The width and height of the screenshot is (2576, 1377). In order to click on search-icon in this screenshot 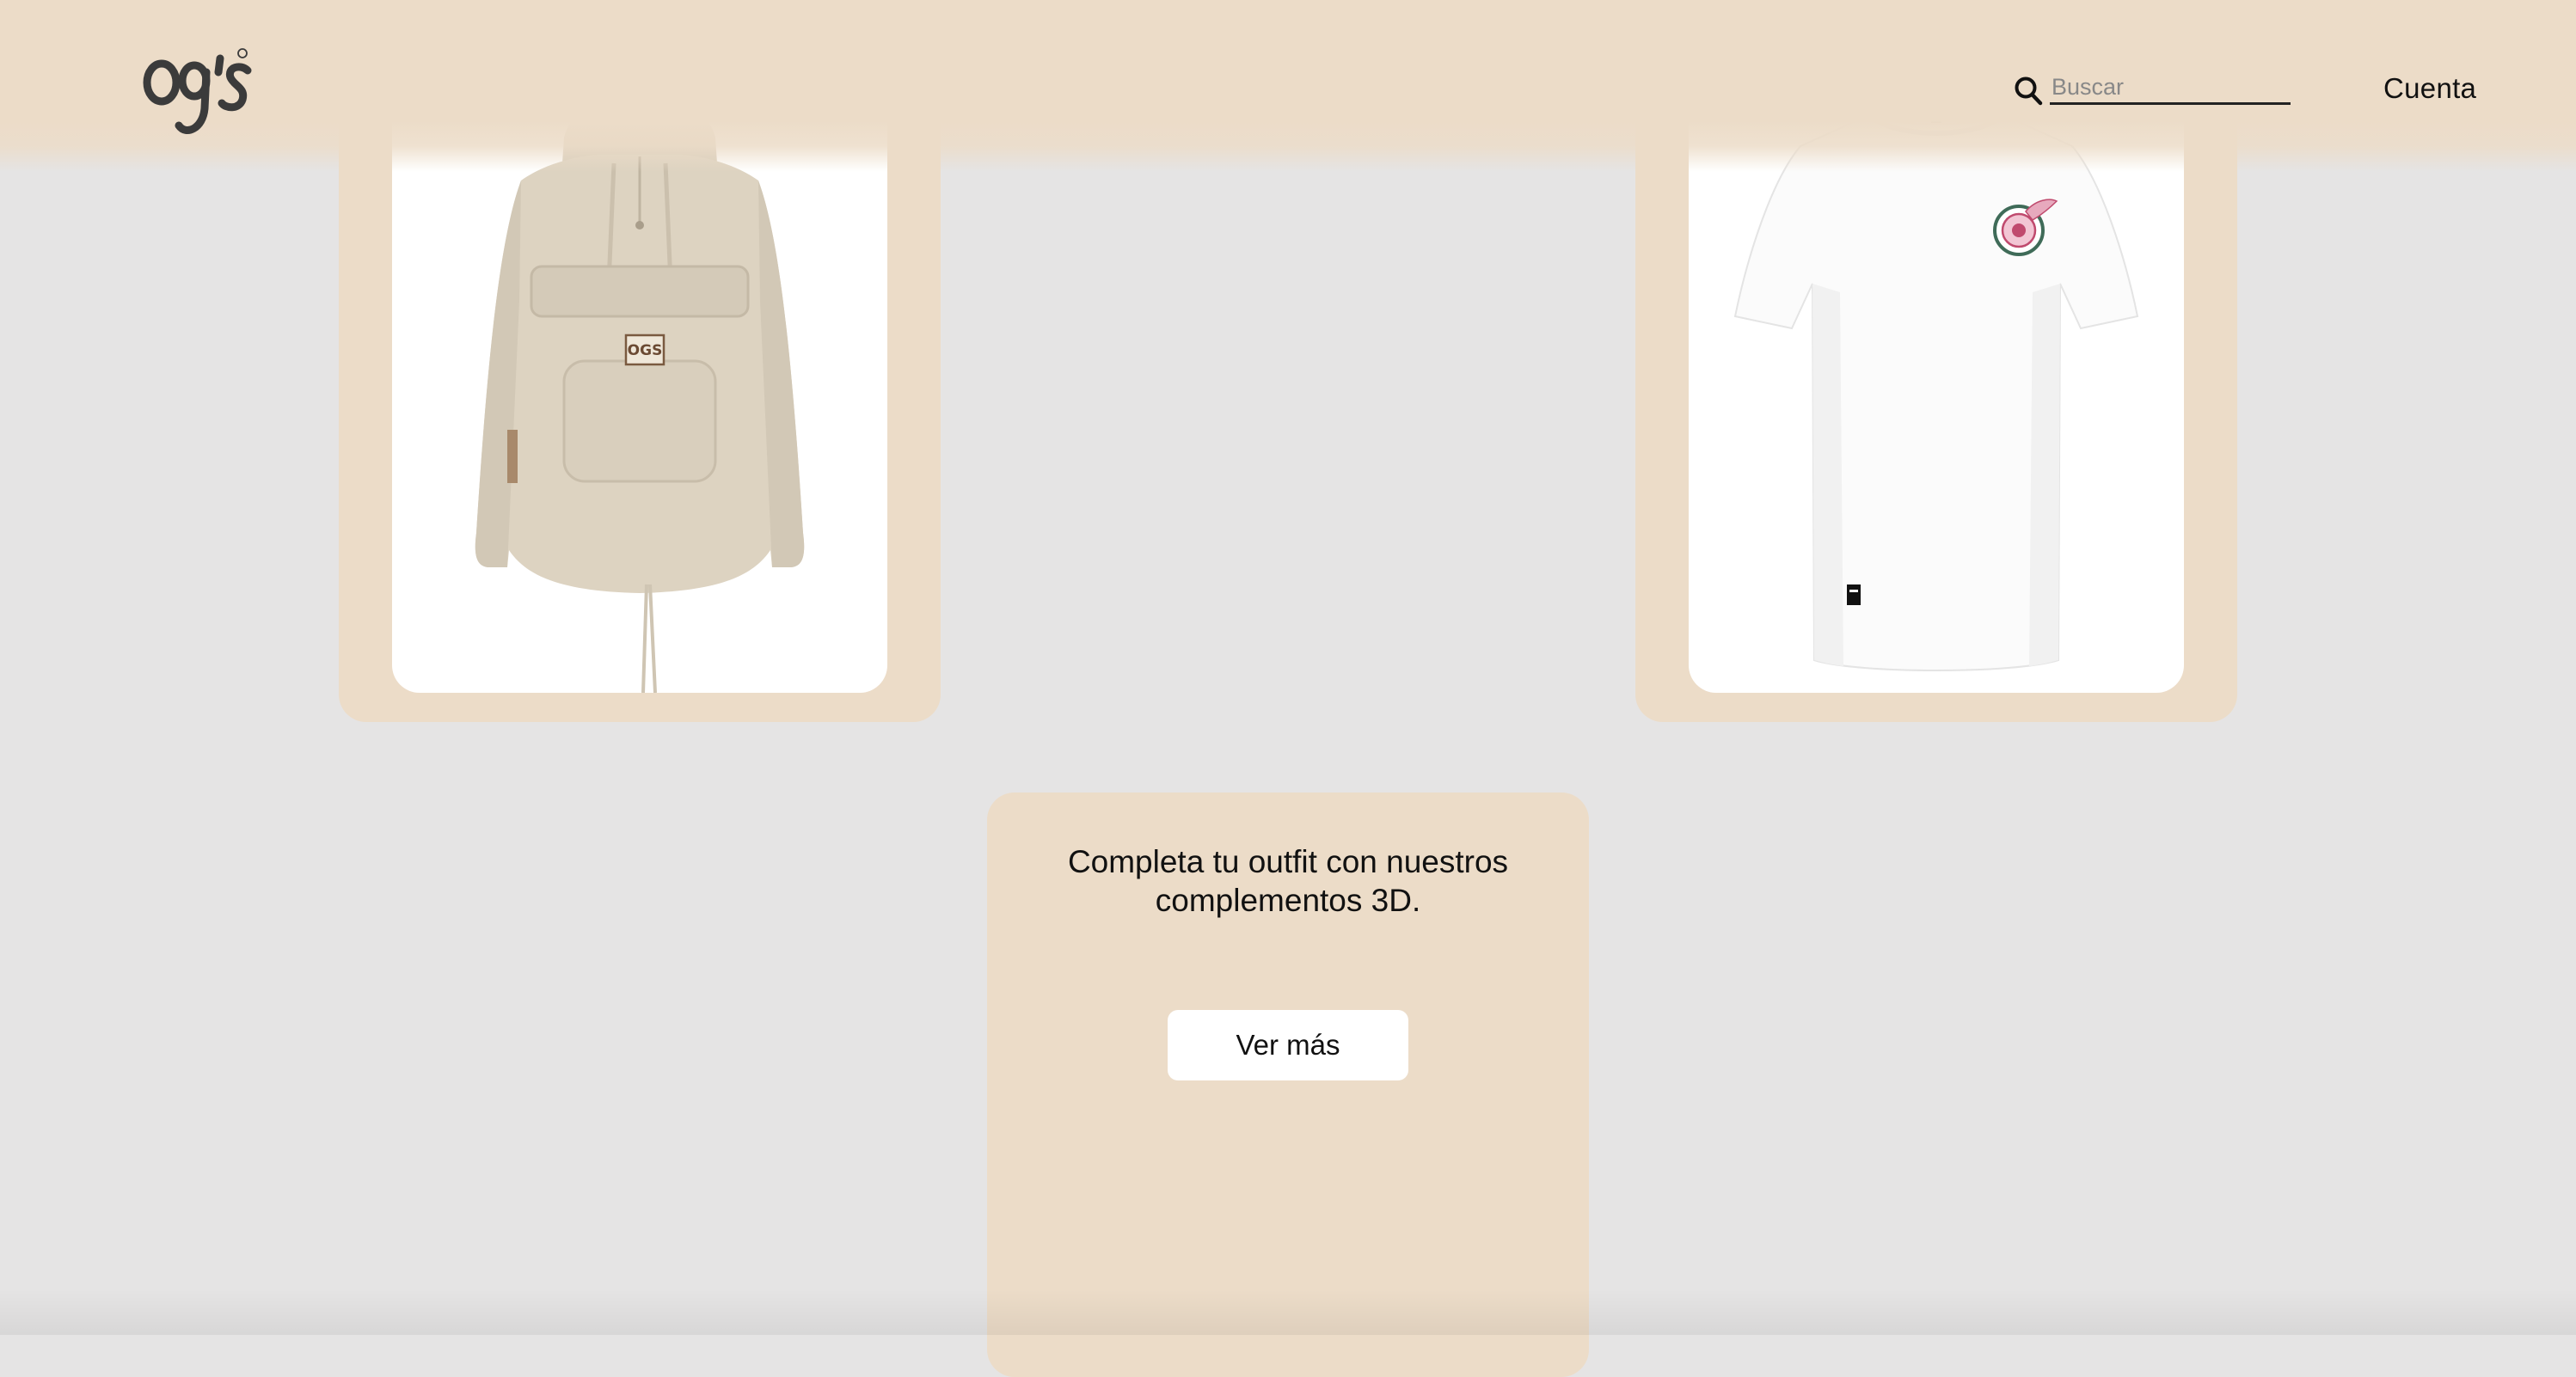, I will do `click(2028, 91)`.